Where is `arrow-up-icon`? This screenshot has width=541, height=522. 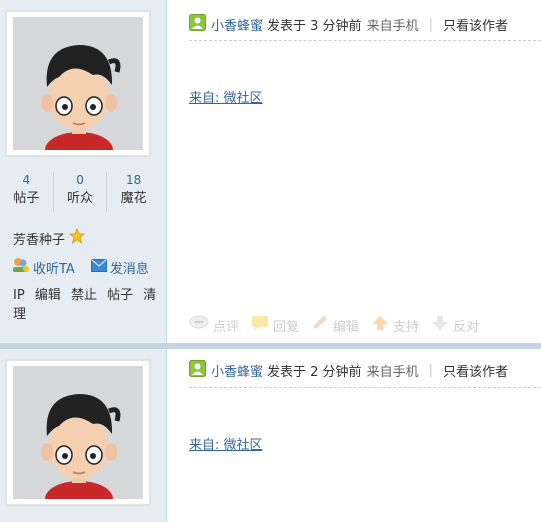
arrow-up-icon is located at coordinates (380, 325).